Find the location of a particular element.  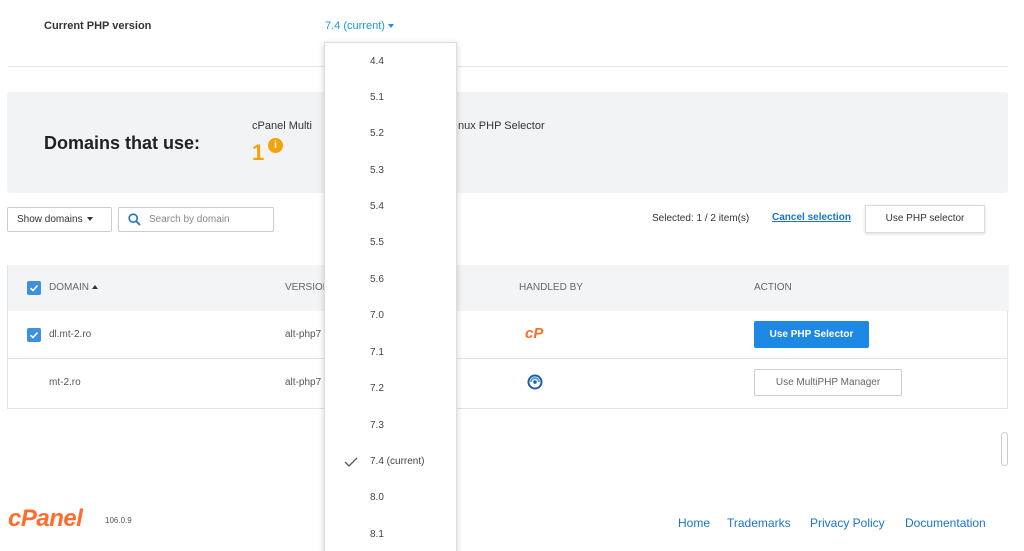

column-header-domain: DOMAIN is located at coordinates (73, 287).